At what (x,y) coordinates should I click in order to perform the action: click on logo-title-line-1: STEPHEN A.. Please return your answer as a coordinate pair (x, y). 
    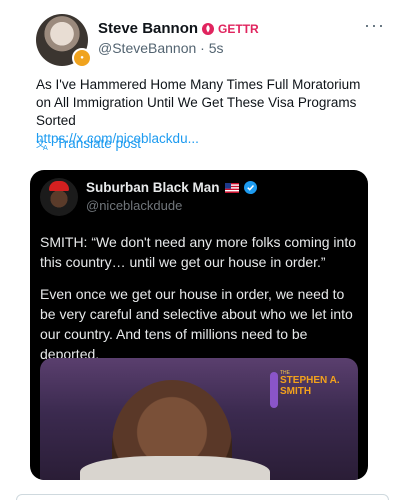
    Looking at the image, I should click on (310, 380).